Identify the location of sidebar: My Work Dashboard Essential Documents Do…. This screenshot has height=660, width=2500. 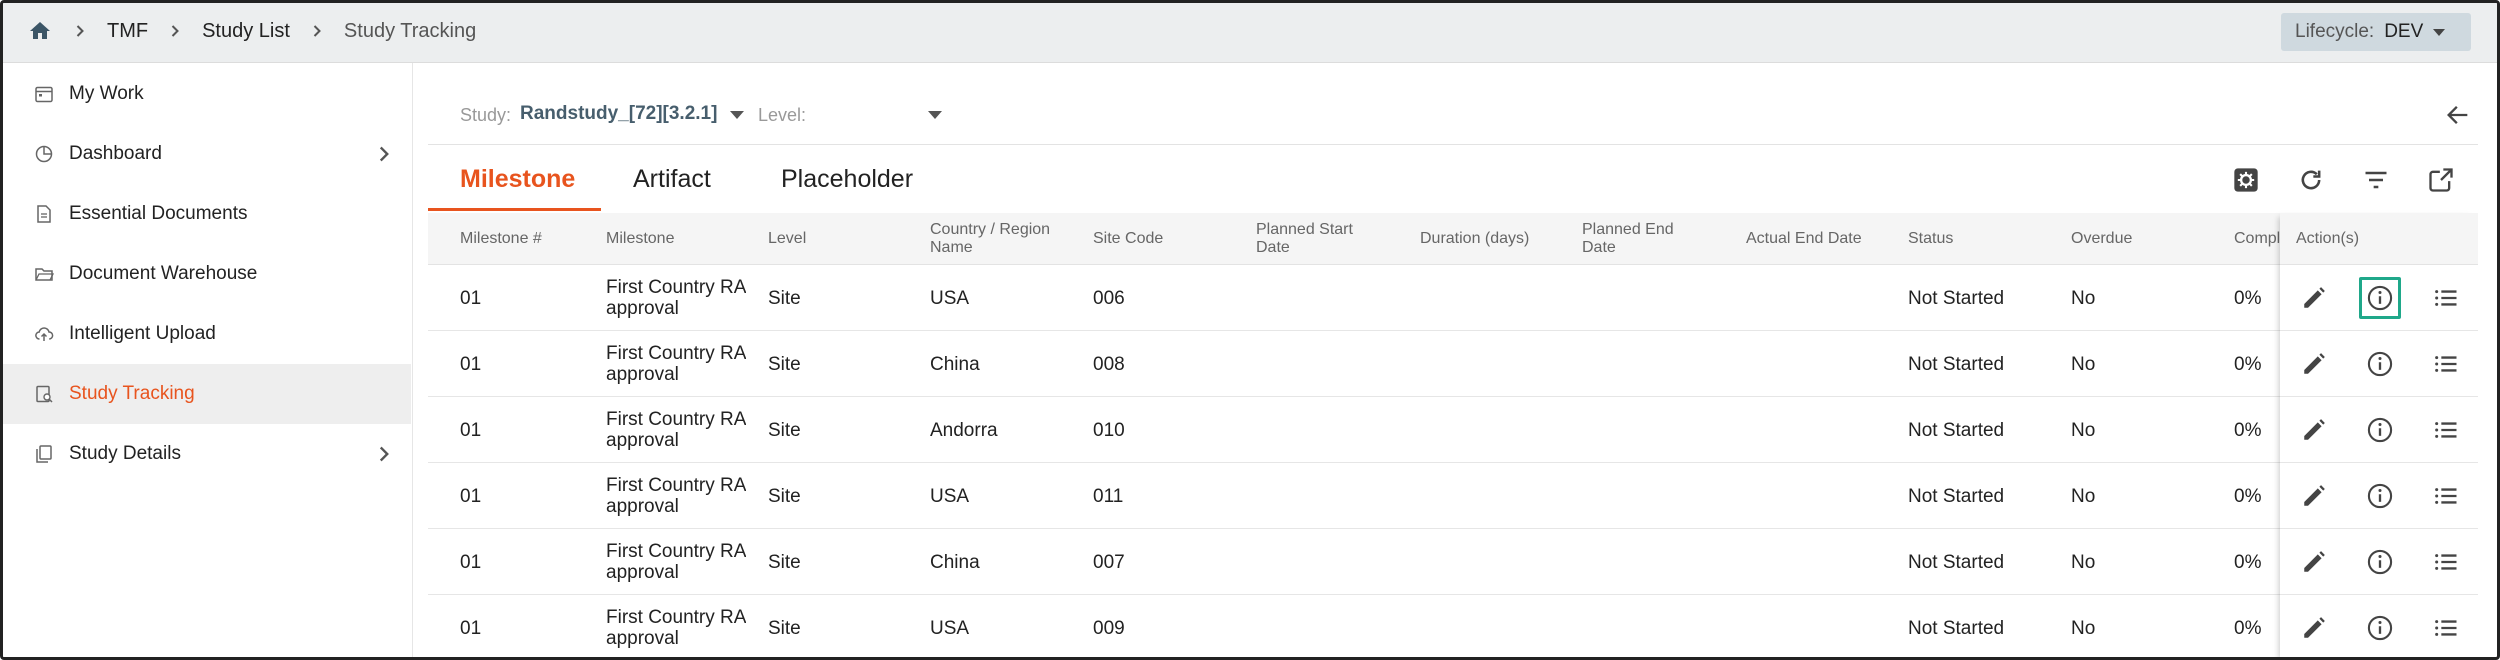
(208, 360).